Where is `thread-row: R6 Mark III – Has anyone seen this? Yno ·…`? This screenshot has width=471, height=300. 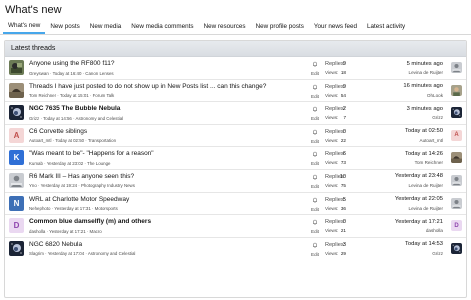 thread-row: R6 Mark III – Has anyone seen this? Yno ·… is located at coordinates (235, 181).